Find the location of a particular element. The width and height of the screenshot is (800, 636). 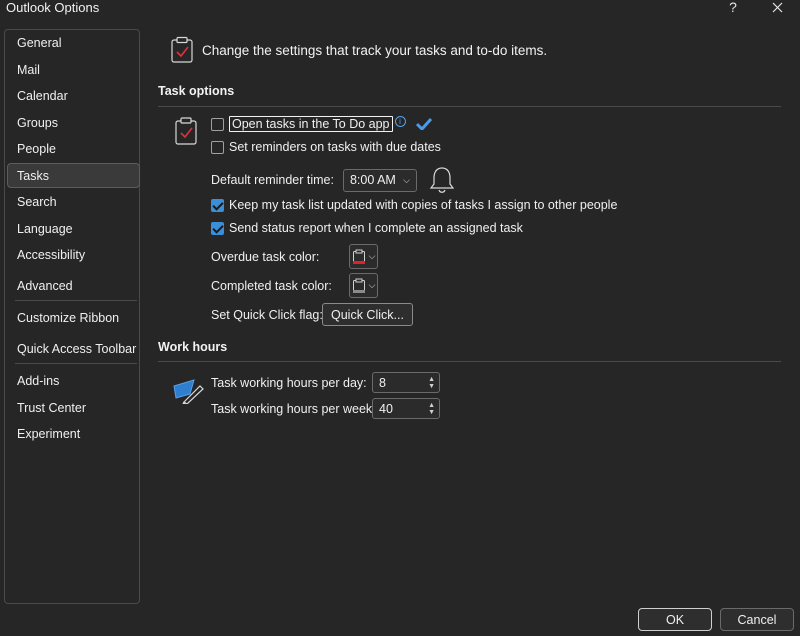

default-reminder-label: Default reminder time: is located at coordinates (272, 180).